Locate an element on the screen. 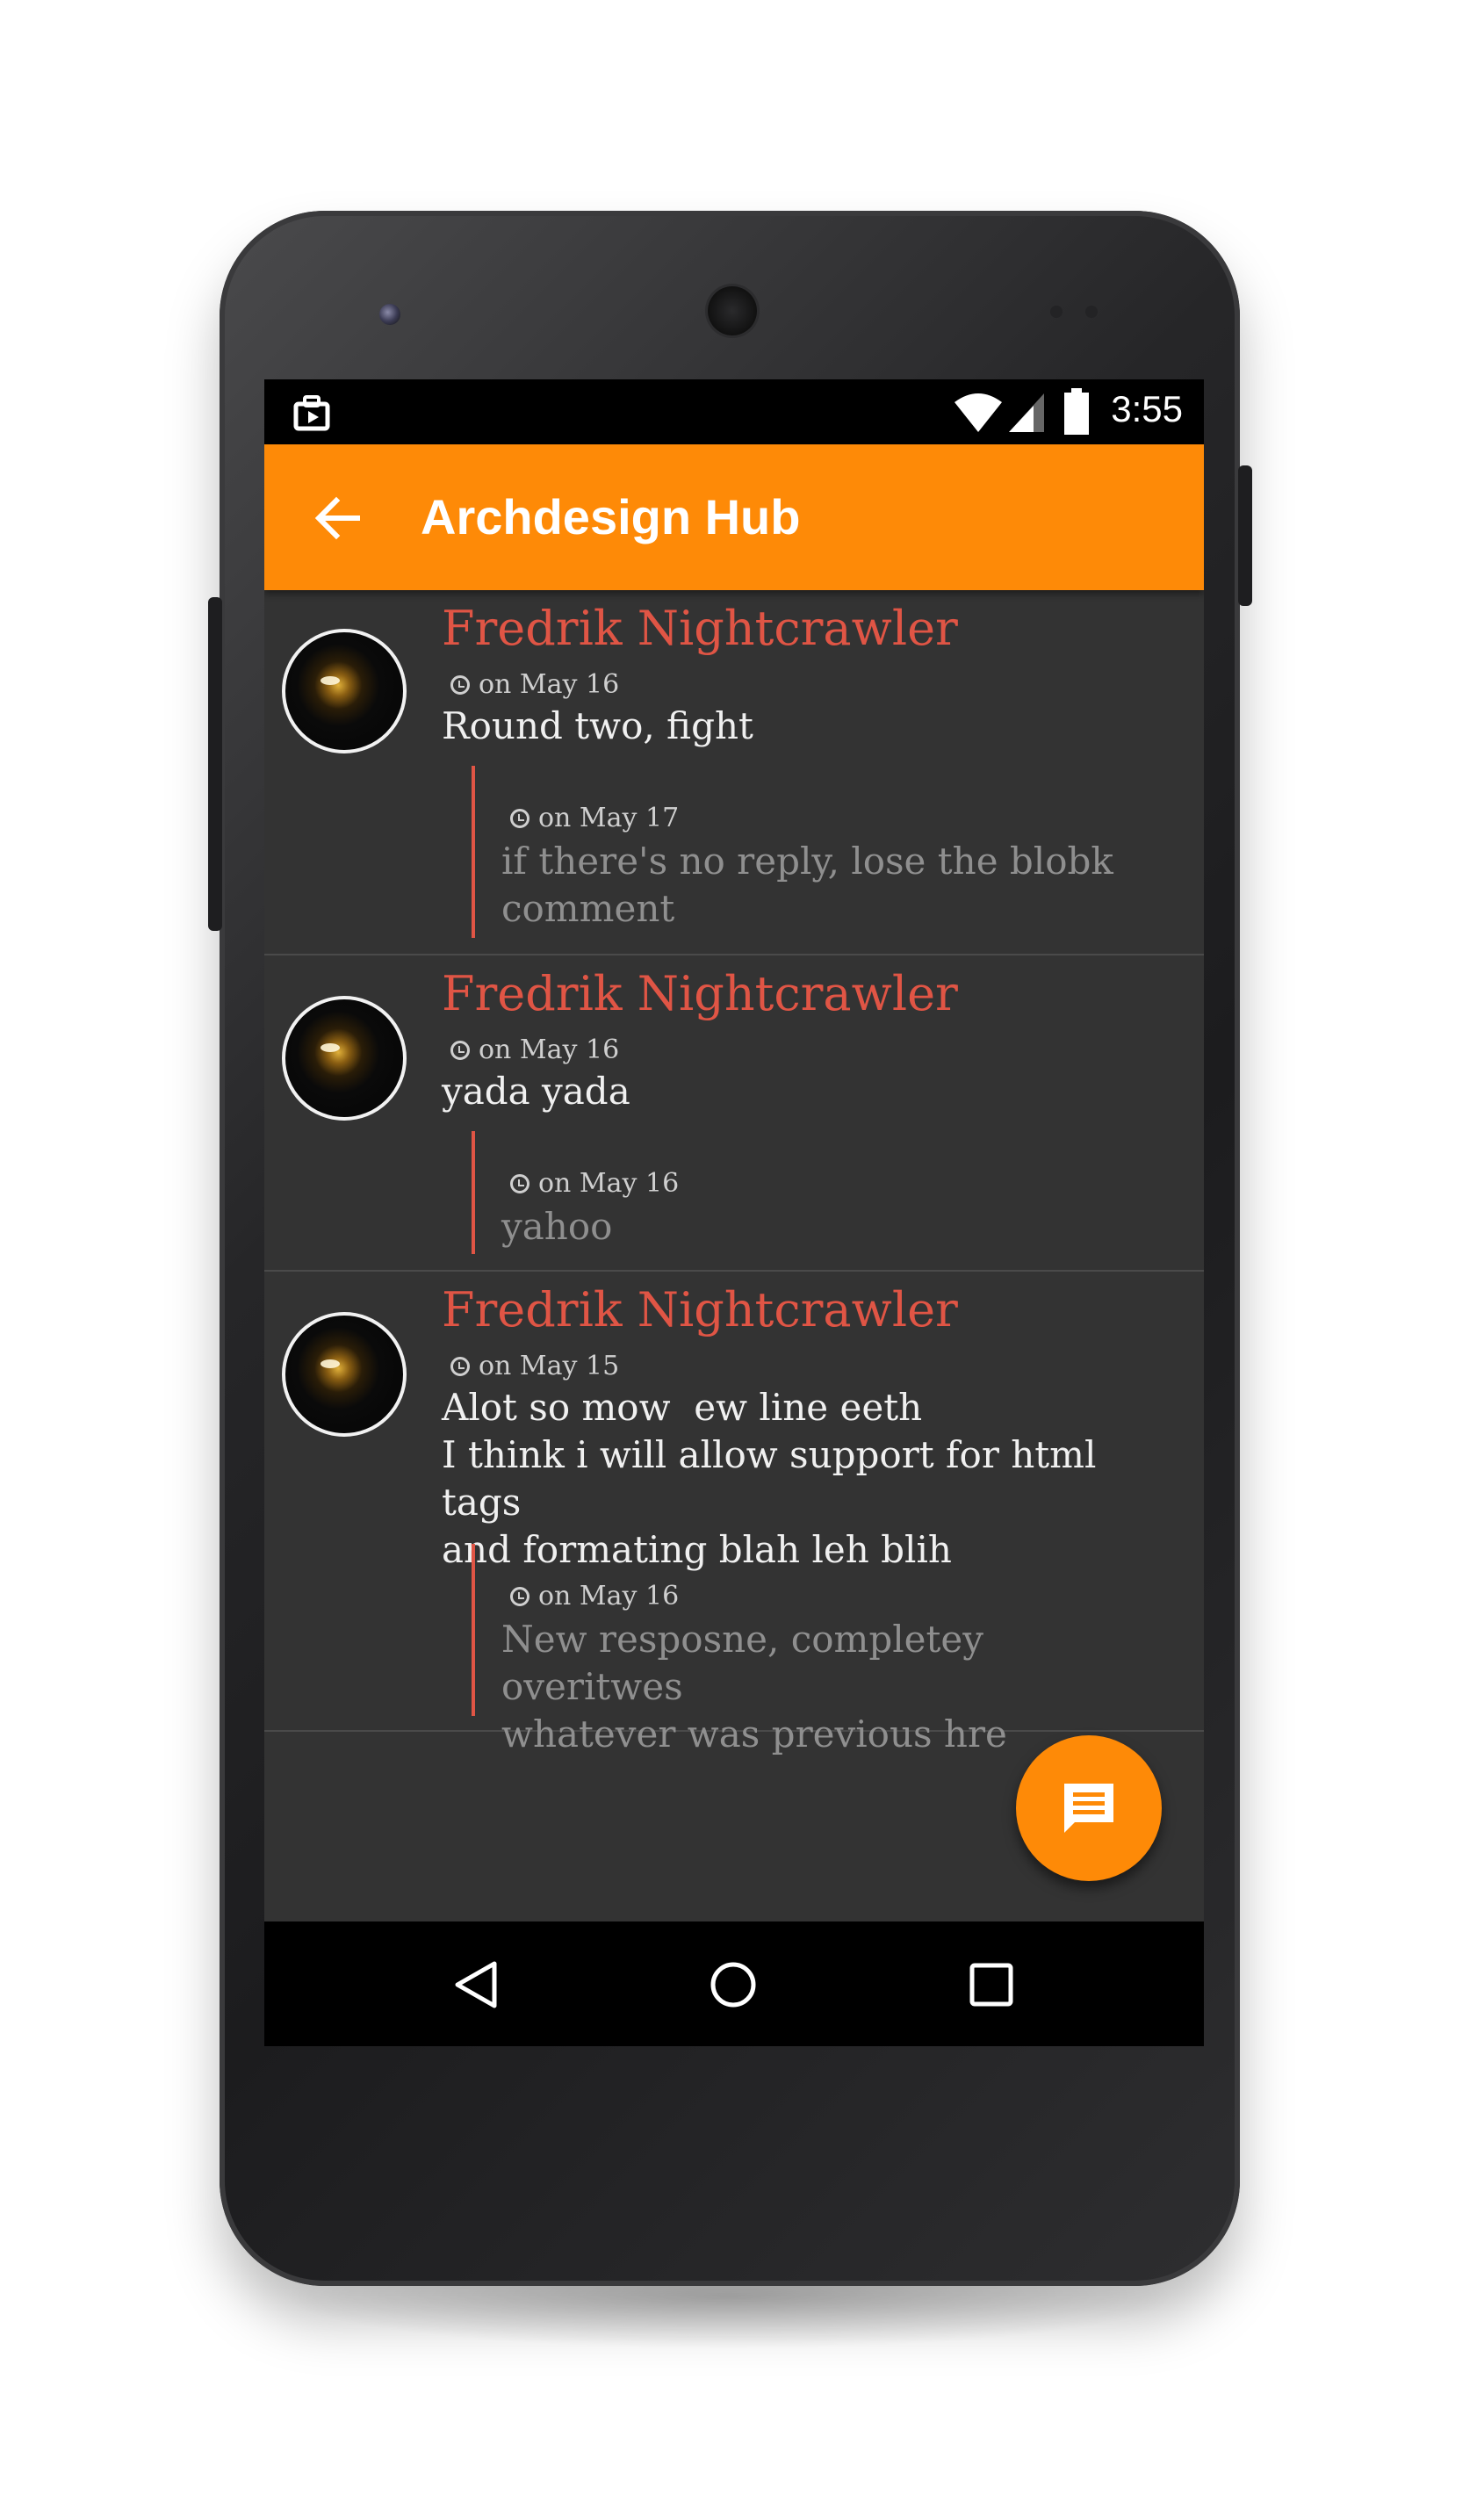  earpiece-speaker is located at coordinates (732, 310).